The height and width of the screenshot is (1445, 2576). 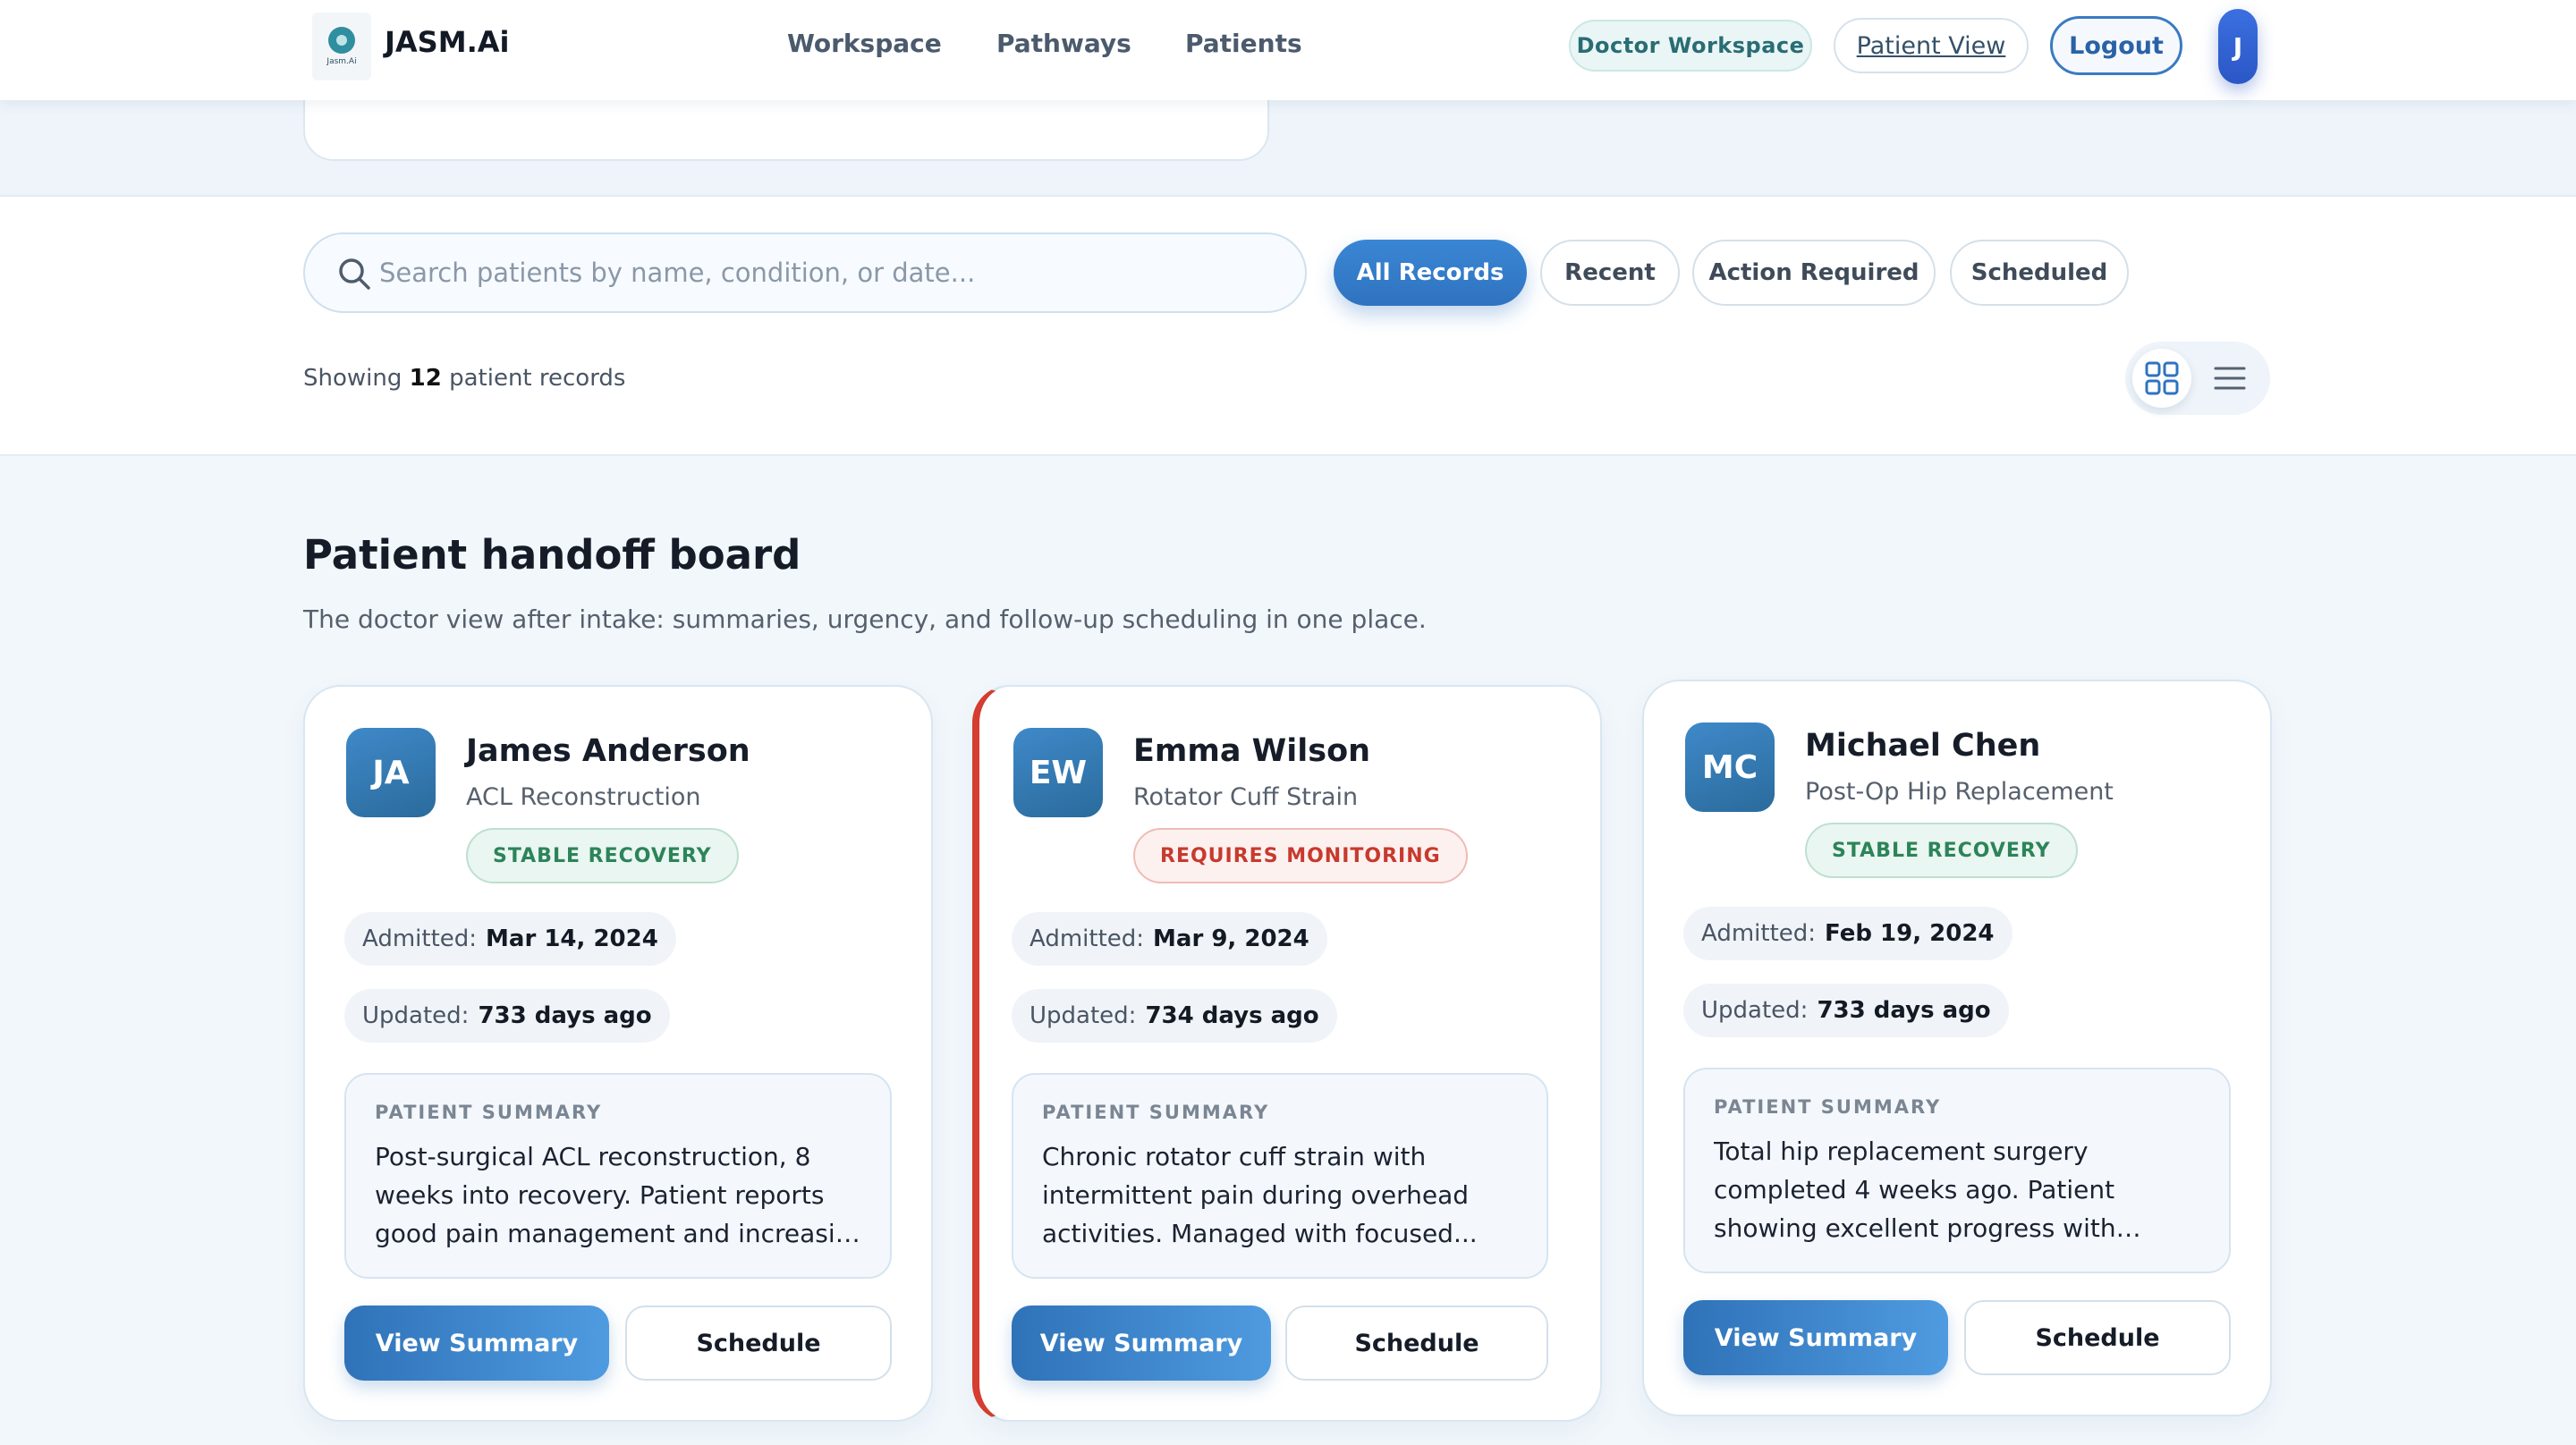 I want to click on search-input, so click(x=831, y=272).